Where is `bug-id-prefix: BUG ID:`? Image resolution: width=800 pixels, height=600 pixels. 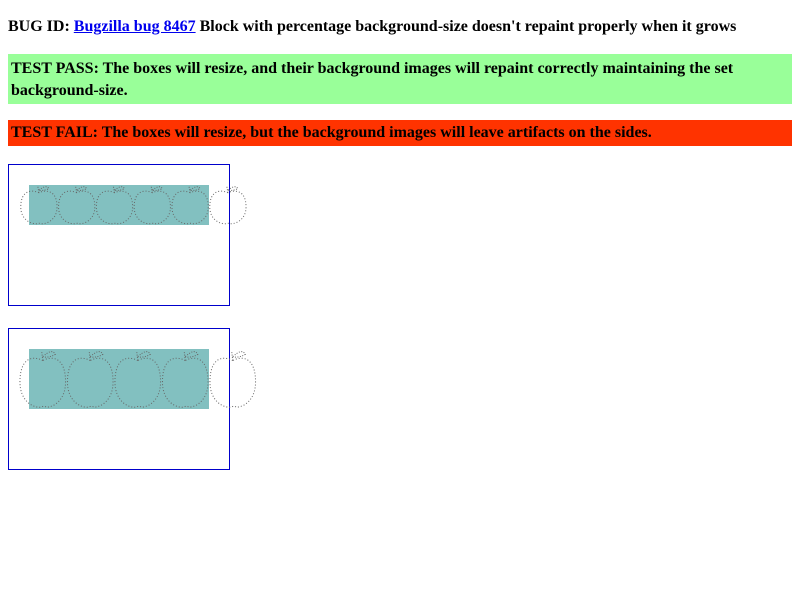
bug-id-prefix: BUG ID: is located at coordinates (41, 26).